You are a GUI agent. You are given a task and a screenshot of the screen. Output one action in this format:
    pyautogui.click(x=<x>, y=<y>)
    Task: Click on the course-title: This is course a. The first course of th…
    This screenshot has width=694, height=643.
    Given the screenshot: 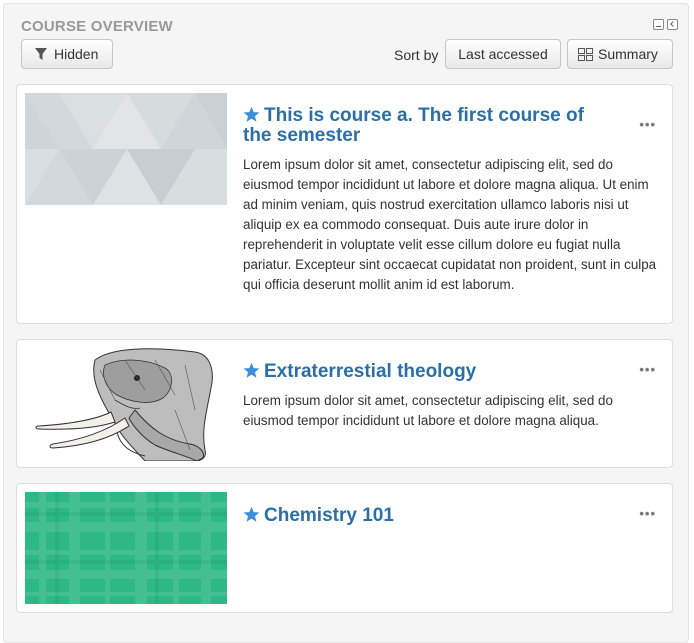 What is the action you would take?
    pyautogui.click(x=413, y=125)
    